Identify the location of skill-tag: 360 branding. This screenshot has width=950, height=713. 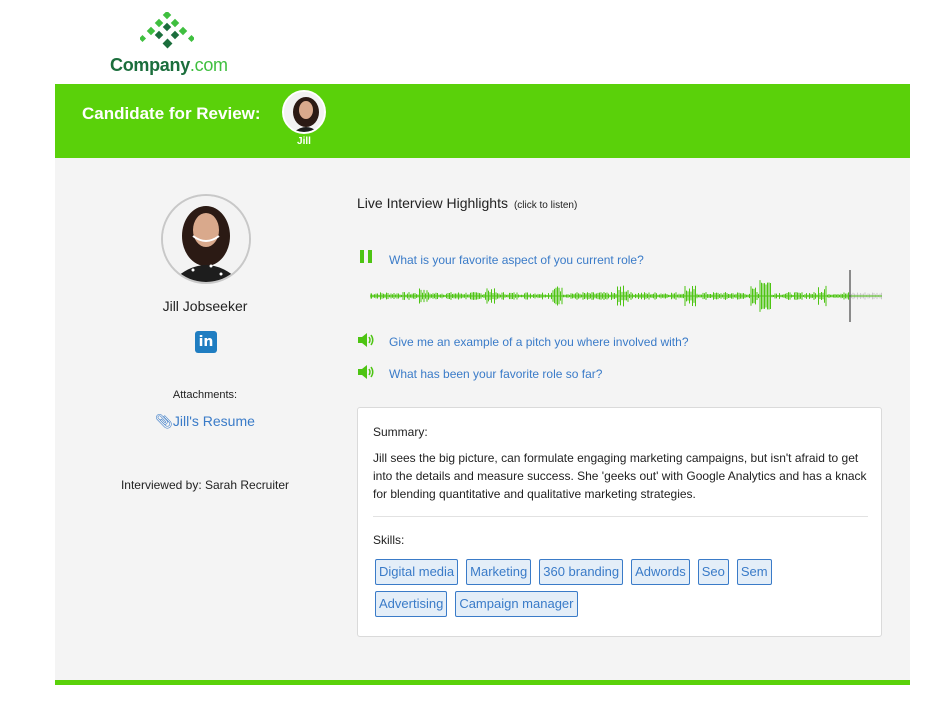
(581, 572).